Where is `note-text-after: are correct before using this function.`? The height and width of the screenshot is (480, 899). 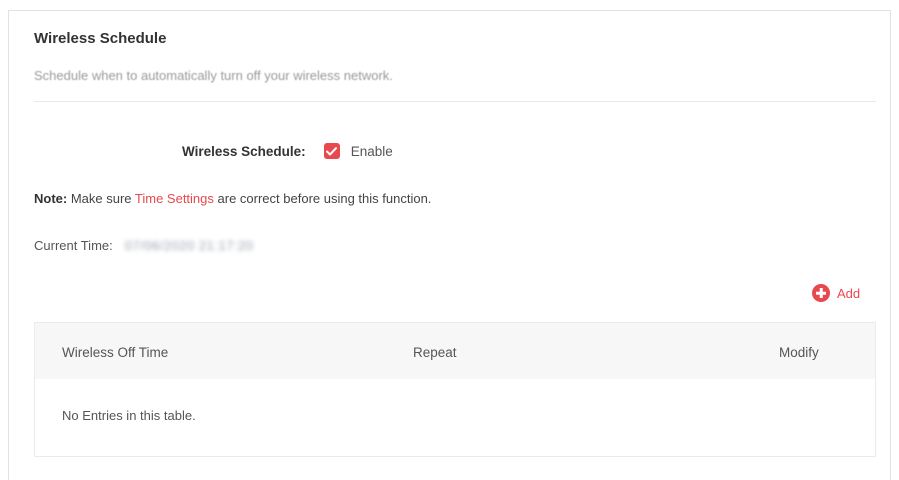
note-text-after: are correct before using this function. is located at coordinates (322, 198).